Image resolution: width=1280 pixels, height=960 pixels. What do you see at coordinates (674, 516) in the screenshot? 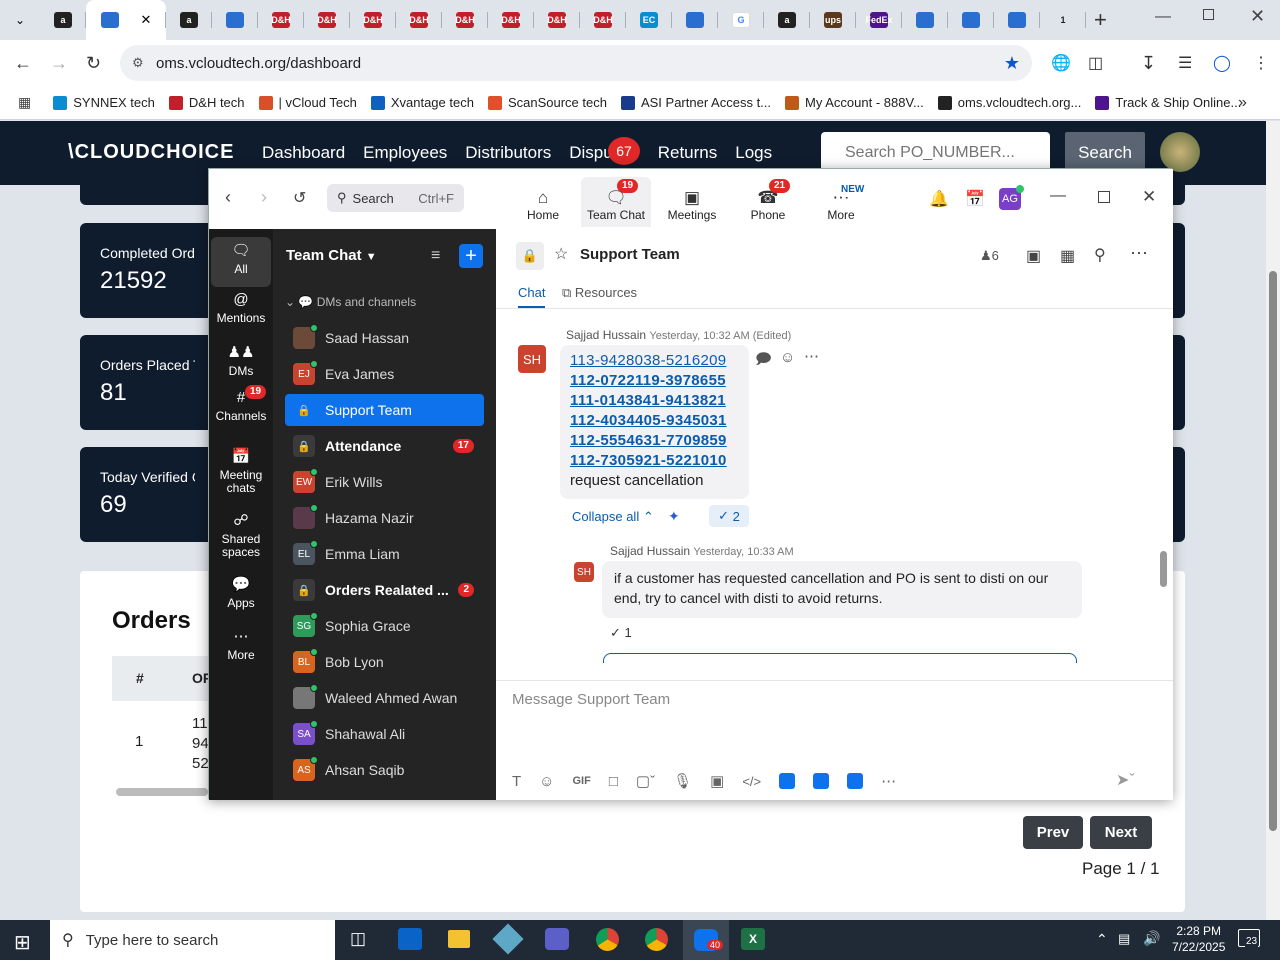
I see `ai-sparkle-icon: ✦` at bounding box center [674, 516].